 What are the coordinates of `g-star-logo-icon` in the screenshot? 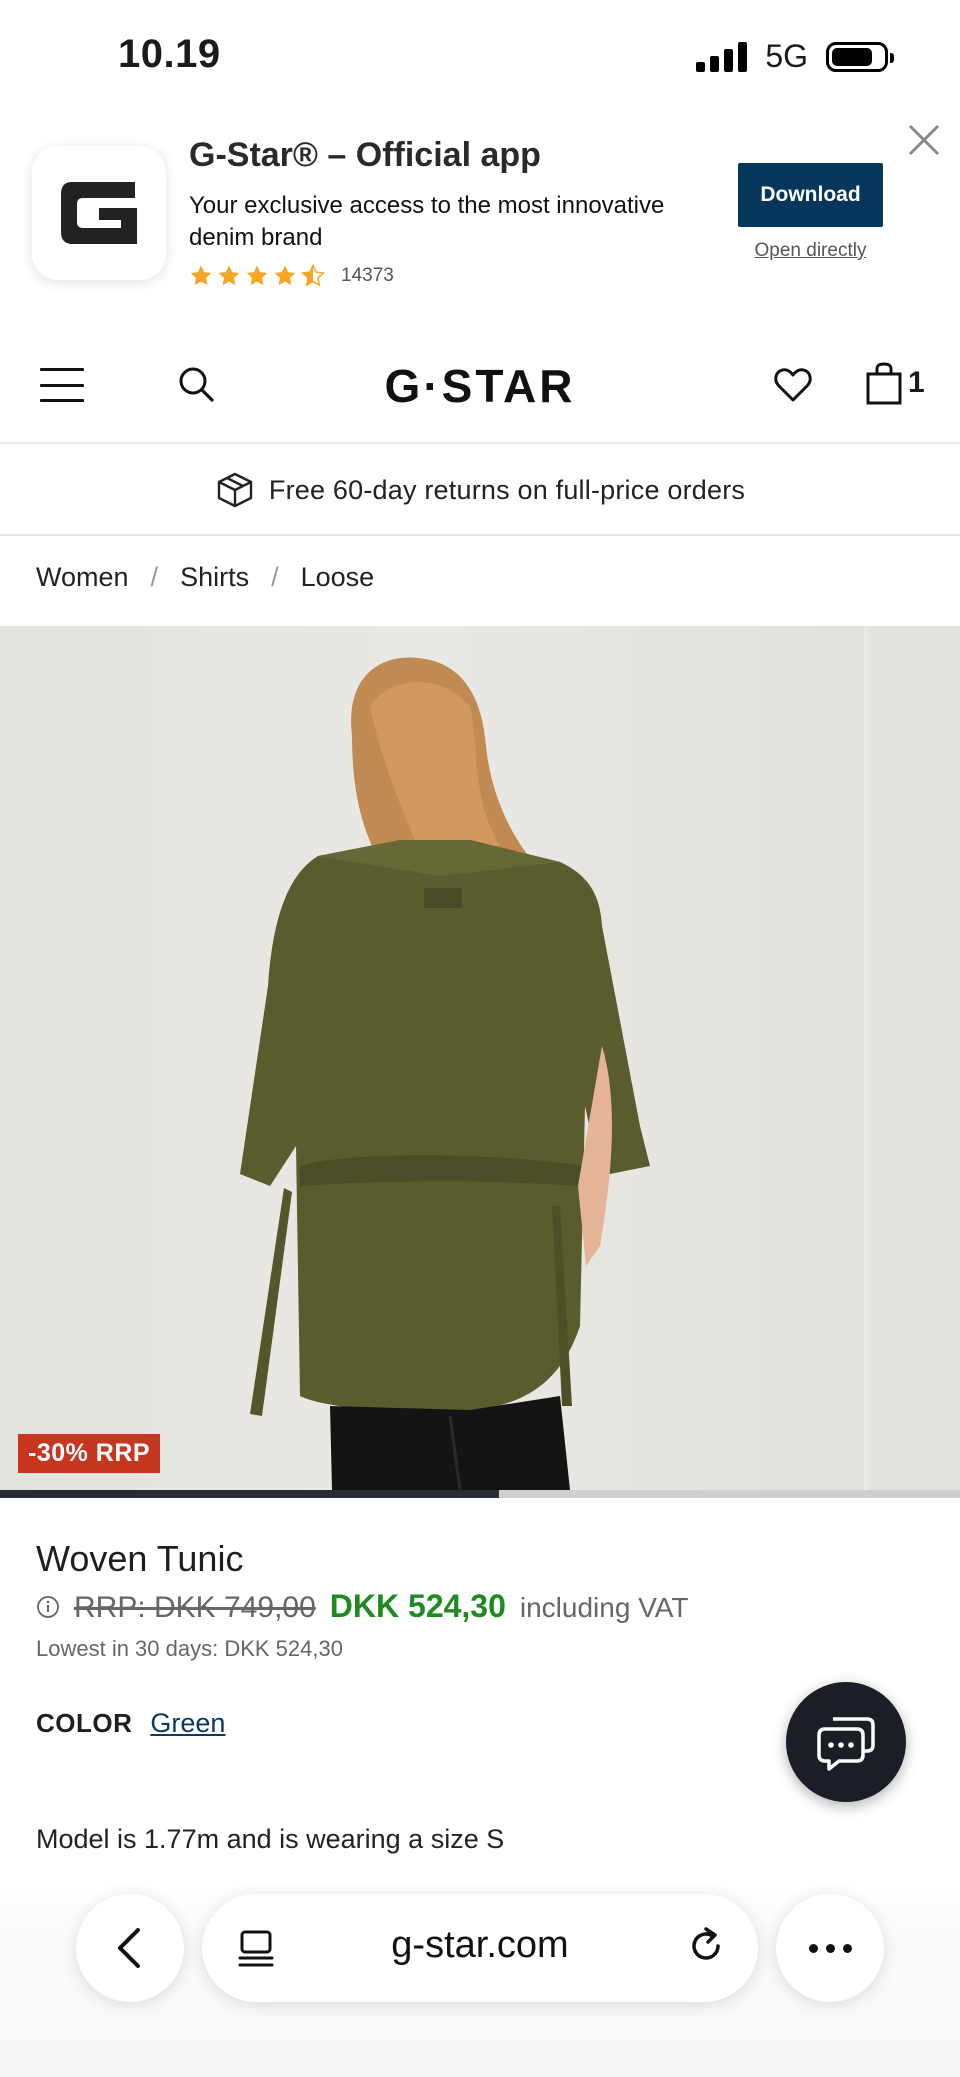 It's located at (99, 213).